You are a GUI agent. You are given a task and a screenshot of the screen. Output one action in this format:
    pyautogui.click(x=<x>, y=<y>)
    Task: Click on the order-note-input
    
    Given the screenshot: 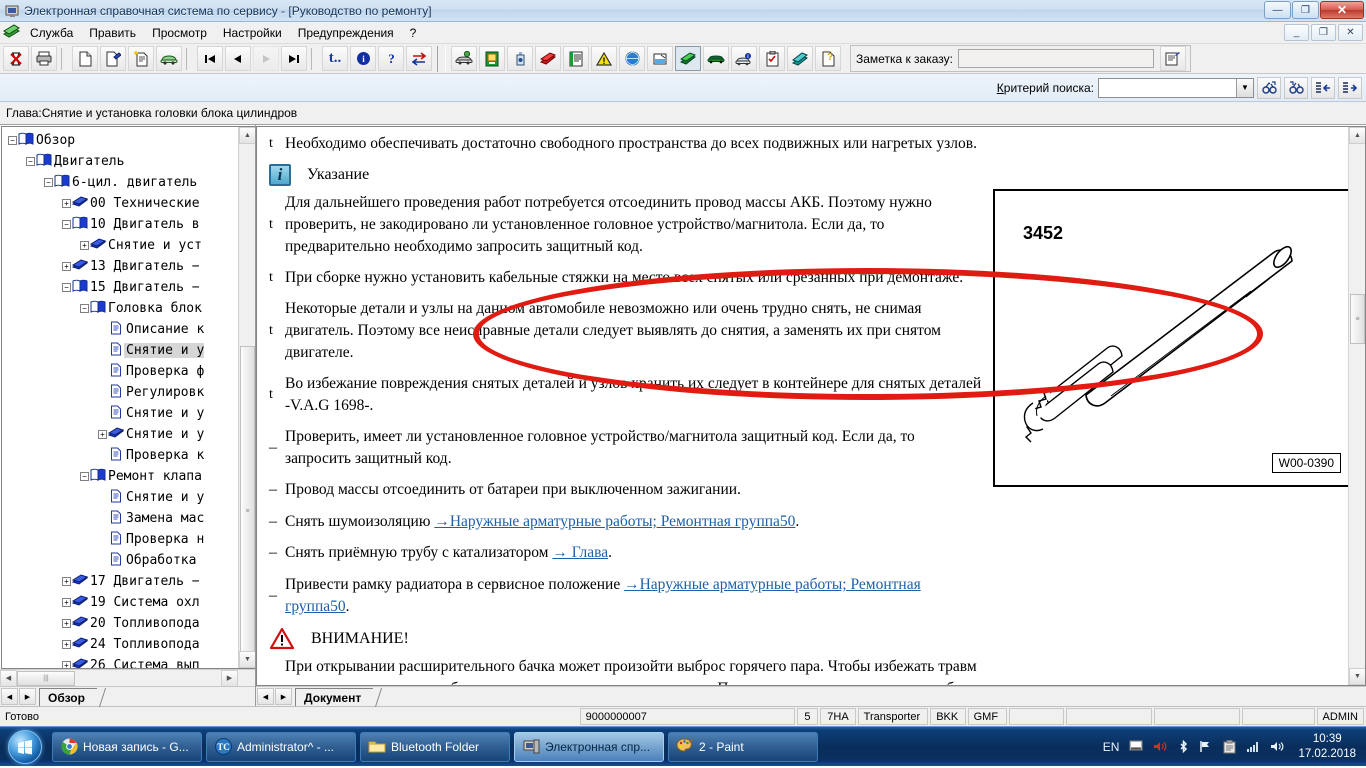 What is the action you would take?
    pyautogui.click(x=1055, y=58)
    